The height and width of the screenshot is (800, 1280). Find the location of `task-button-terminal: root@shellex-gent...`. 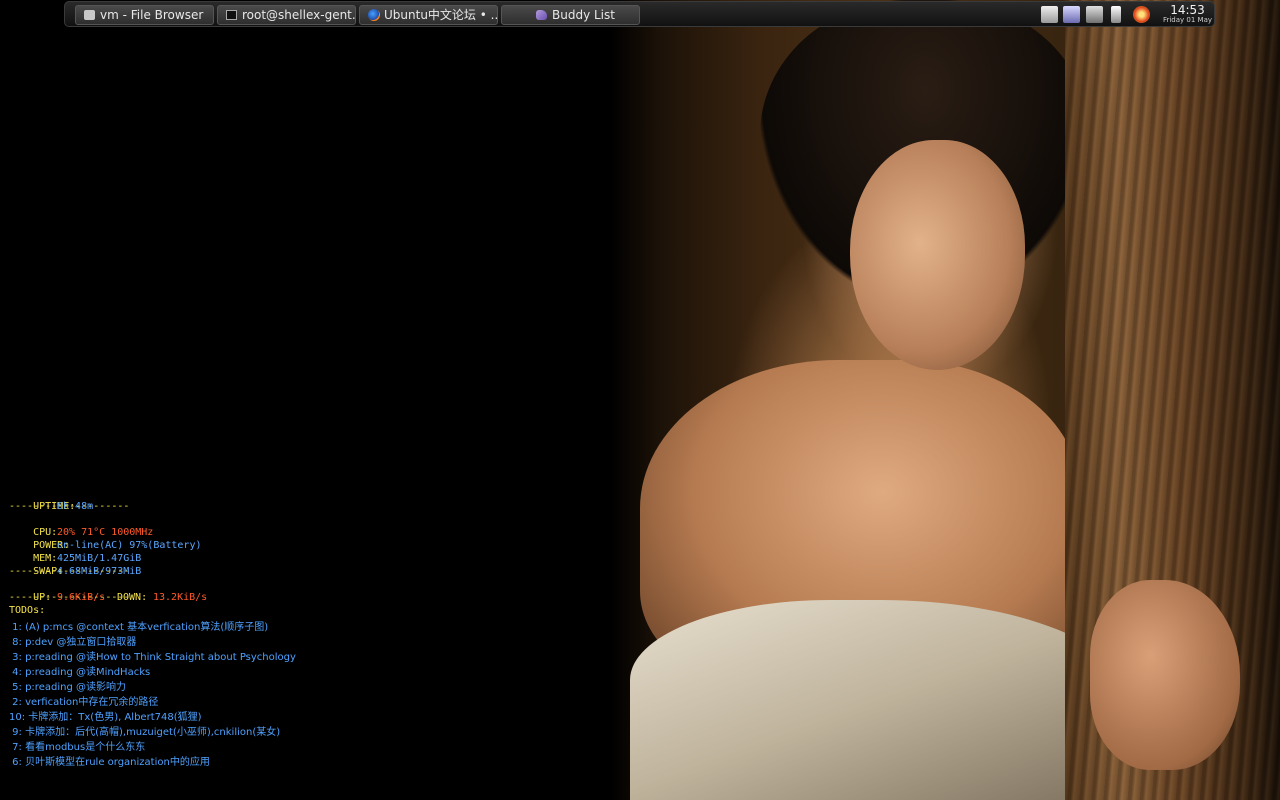

task-button-terminal: root@shellex-gent... is located at coordinates (286, 15).